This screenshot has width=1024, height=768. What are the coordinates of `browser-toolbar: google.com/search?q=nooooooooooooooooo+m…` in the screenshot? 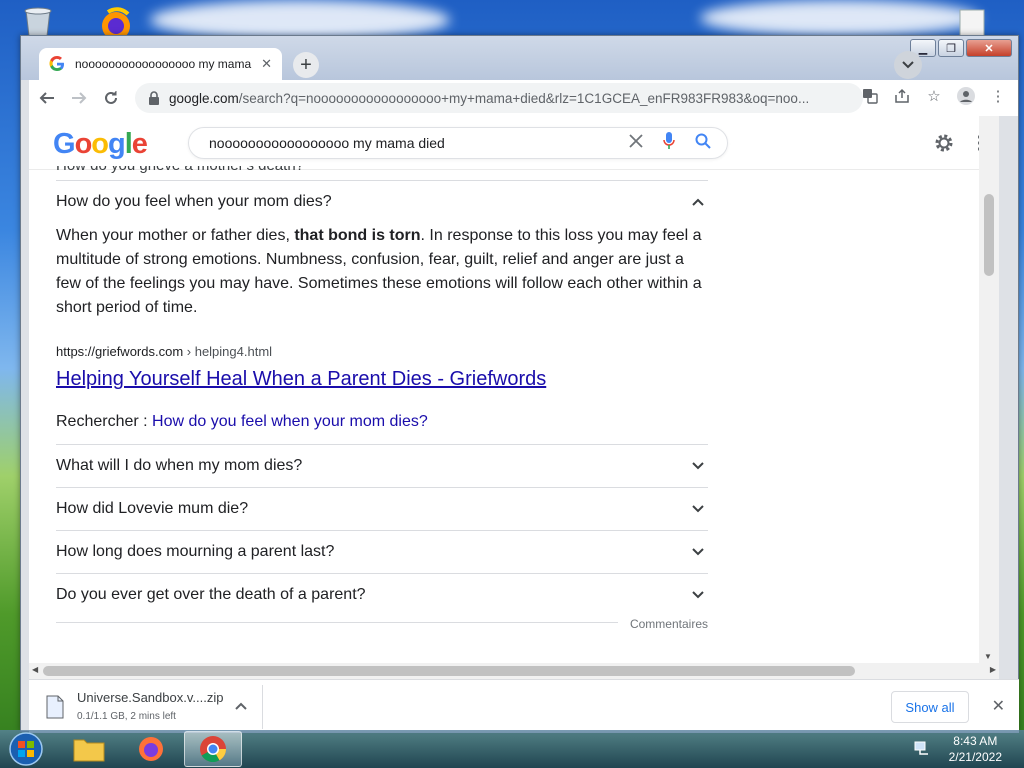 It's located at (523, 98).